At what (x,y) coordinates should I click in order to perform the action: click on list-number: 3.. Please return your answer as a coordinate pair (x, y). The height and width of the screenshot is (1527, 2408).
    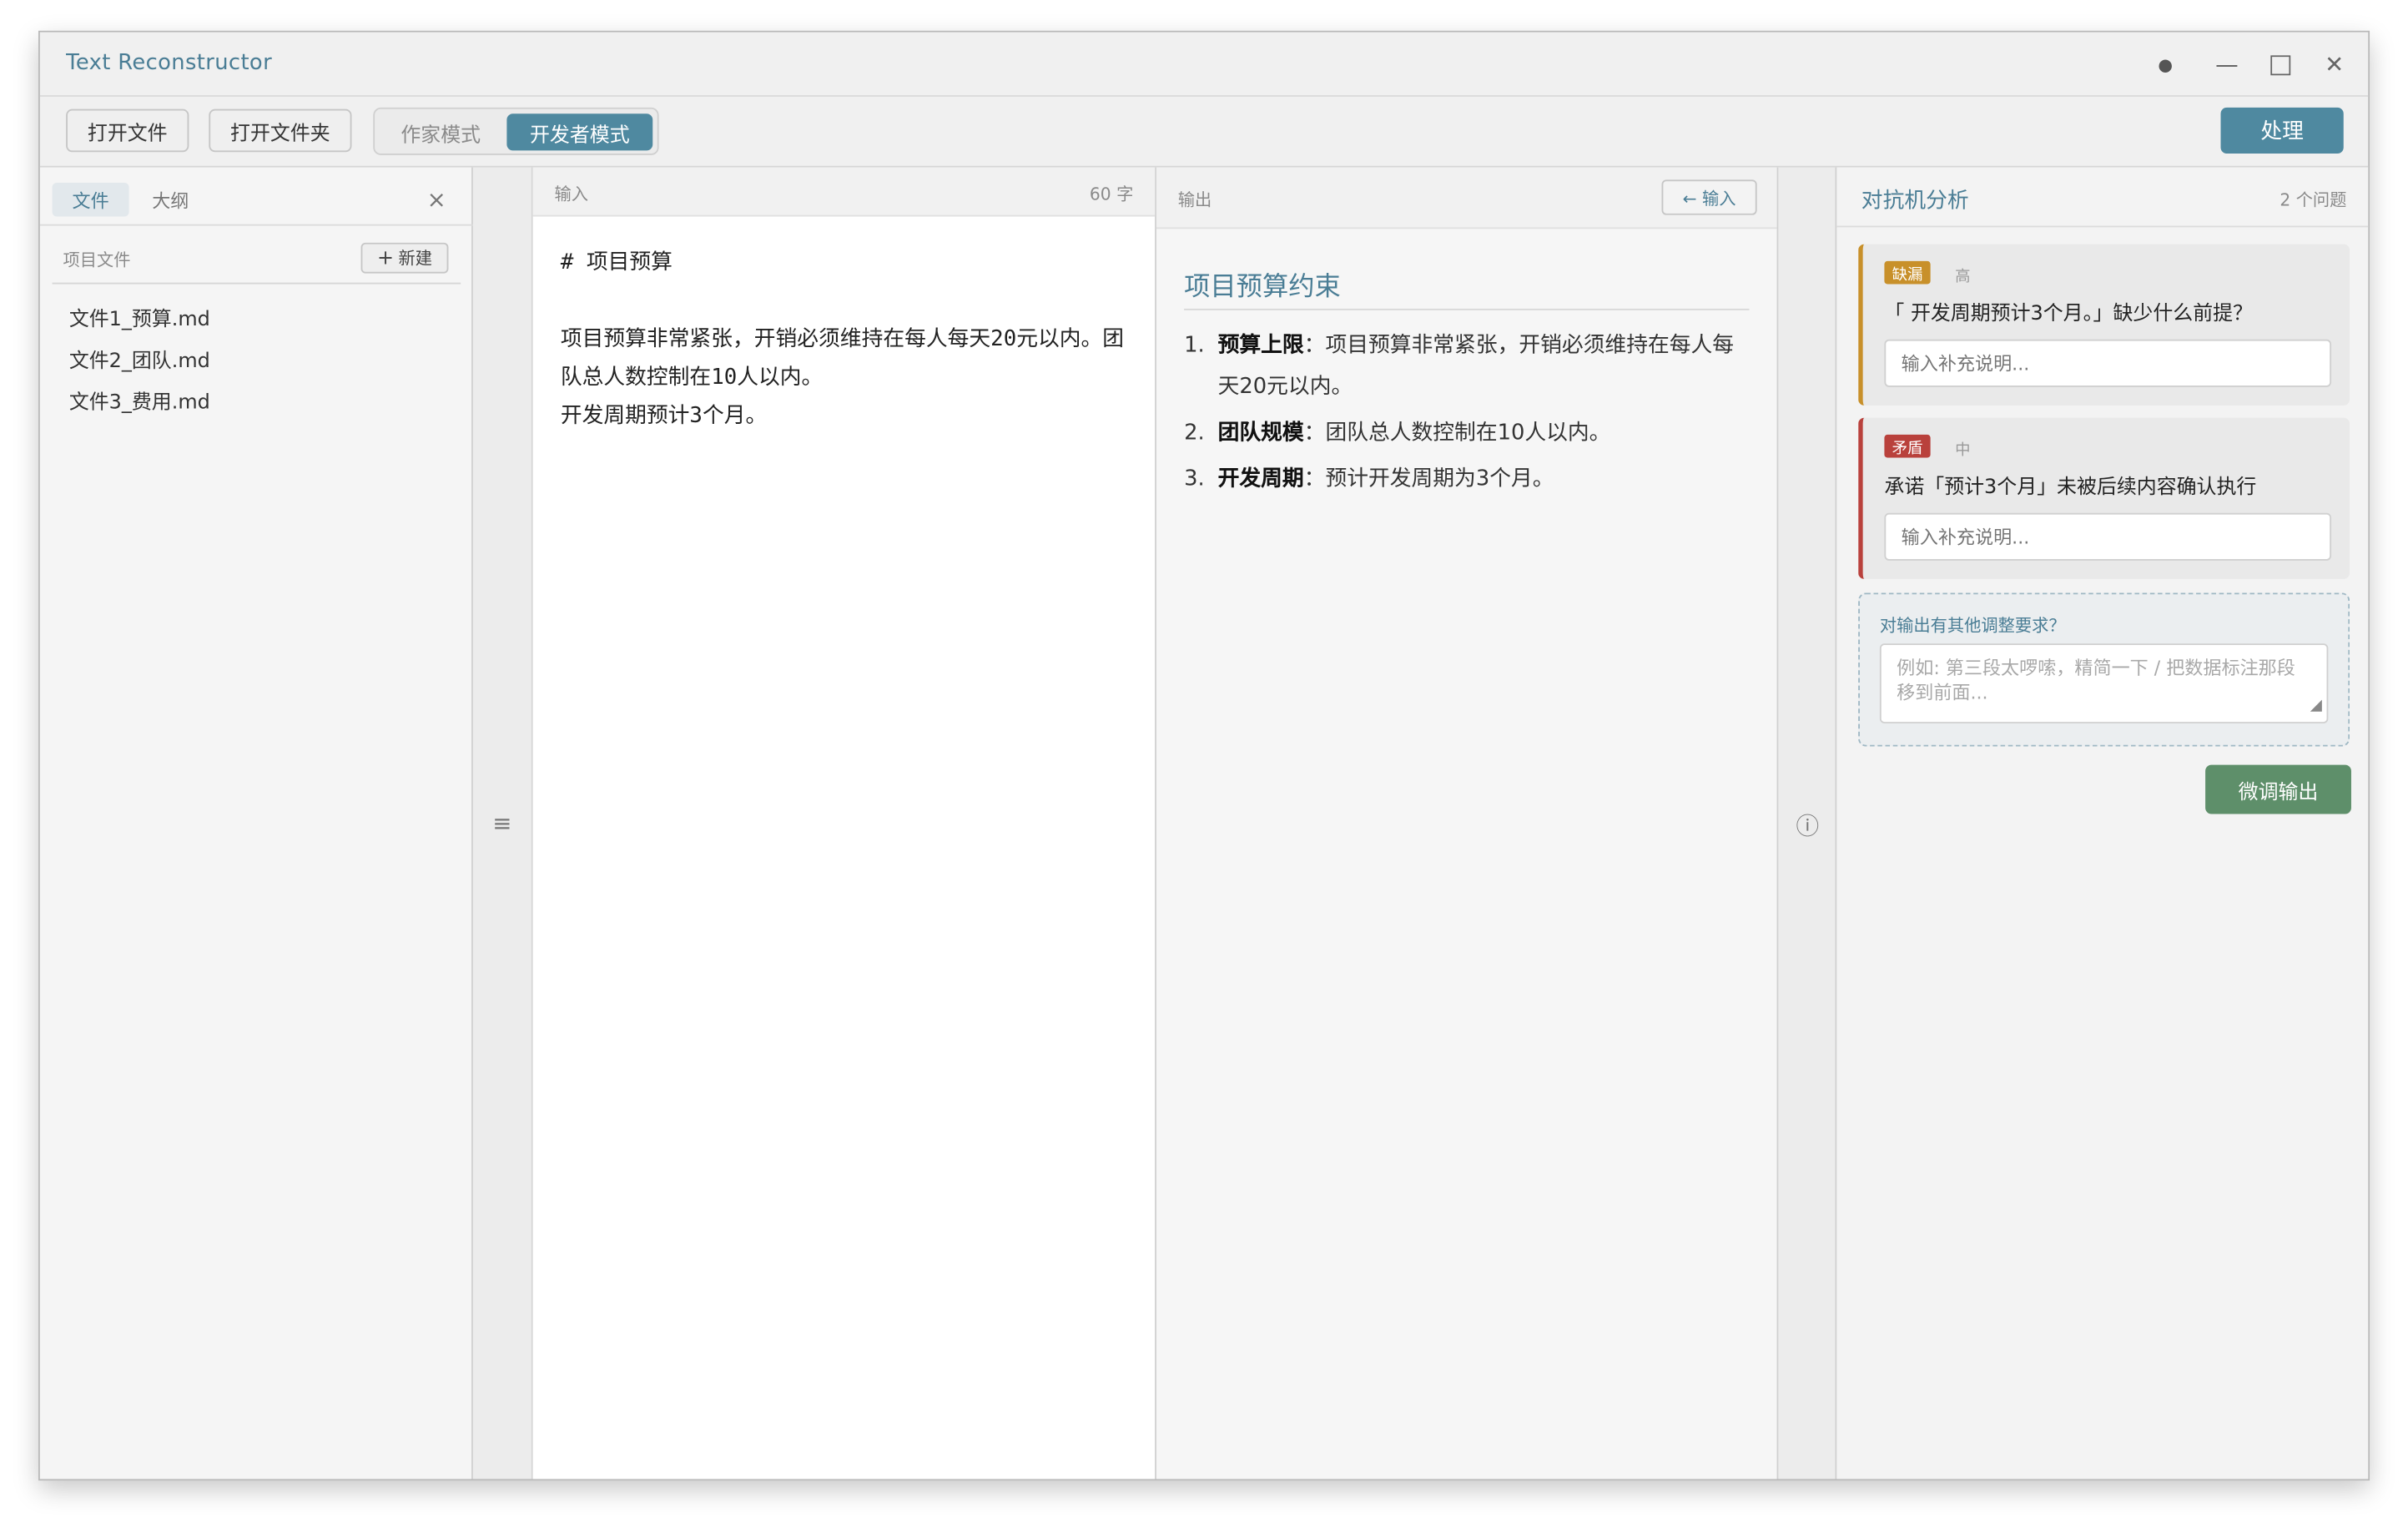
    Looking at the image, I should click on (1194, 478).